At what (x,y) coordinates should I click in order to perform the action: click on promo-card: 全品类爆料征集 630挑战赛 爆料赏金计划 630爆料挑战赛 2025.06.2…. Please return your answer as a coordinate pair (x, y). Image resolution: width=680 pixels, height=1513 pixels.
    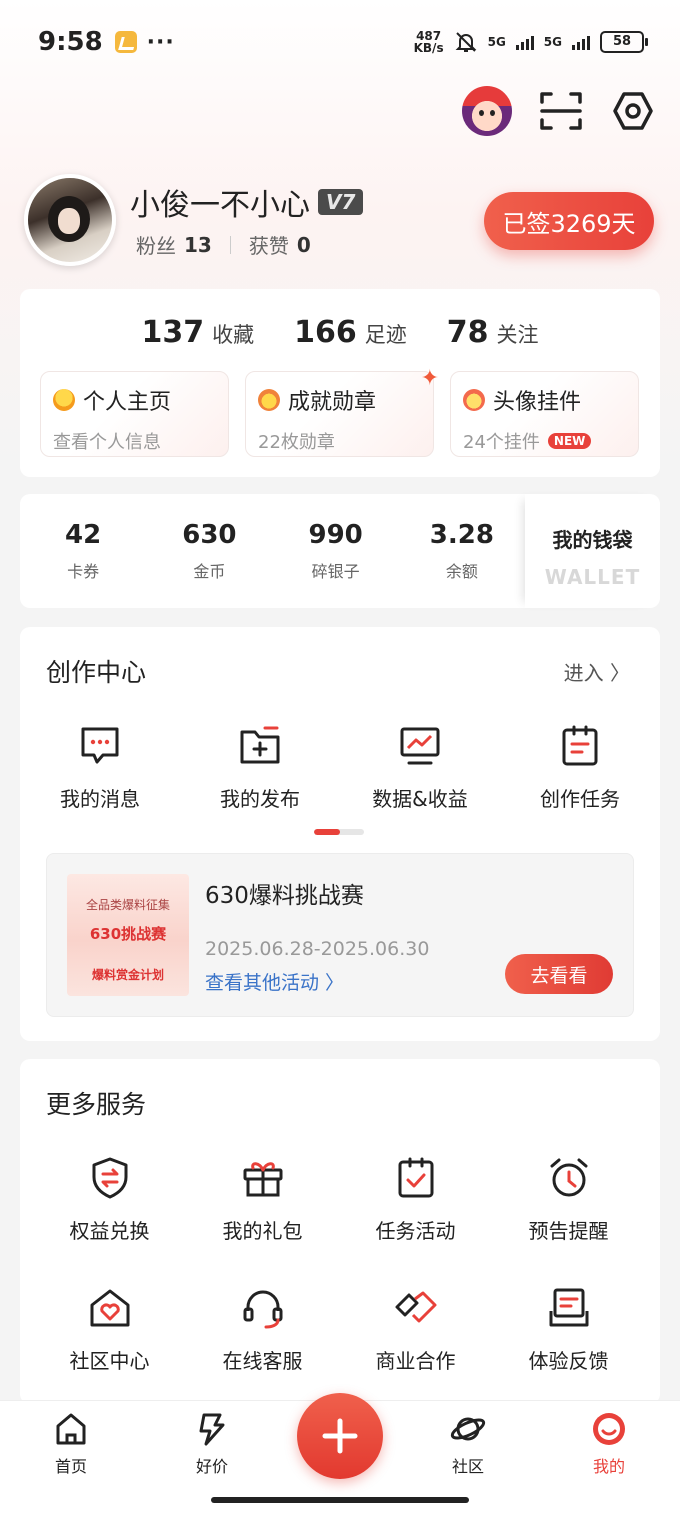
    Looking at the image, I should click on (340, 935).